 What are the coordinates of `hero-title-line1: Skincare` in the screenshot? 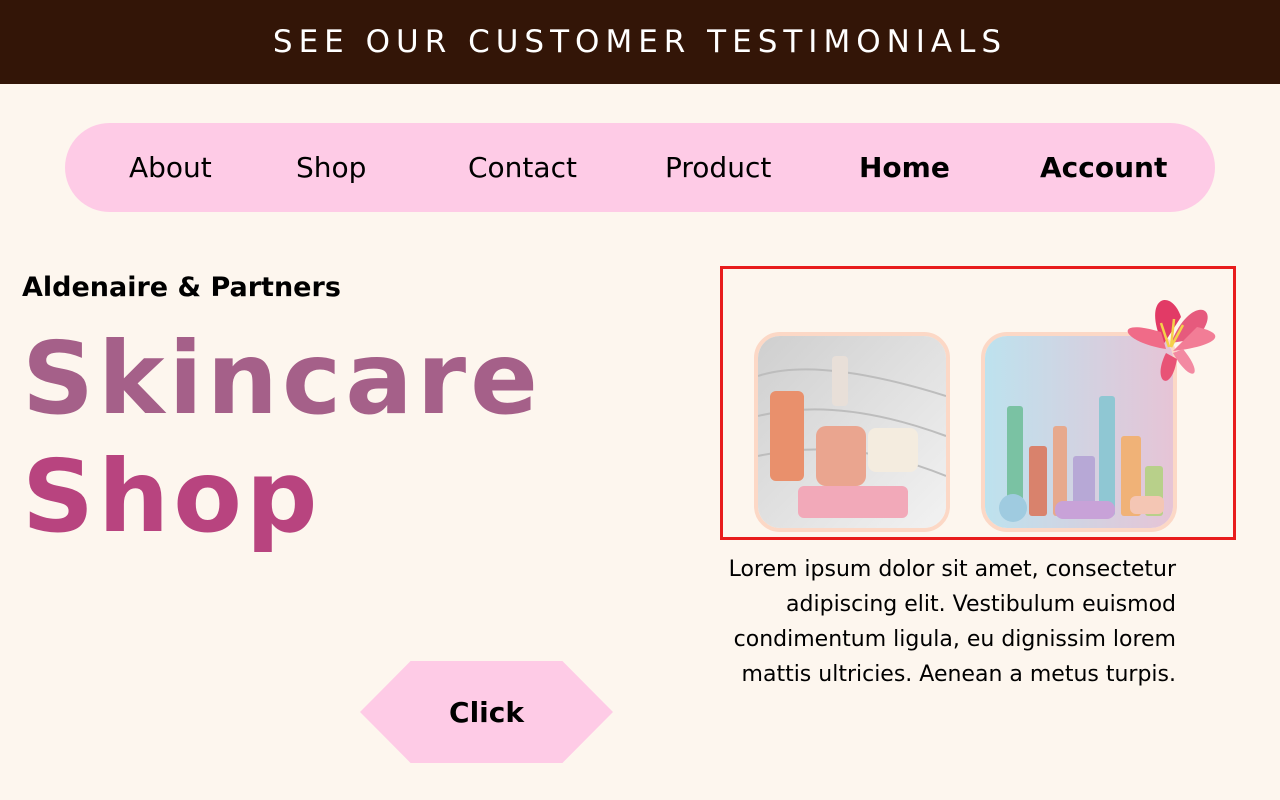 It's located at (282, 378).